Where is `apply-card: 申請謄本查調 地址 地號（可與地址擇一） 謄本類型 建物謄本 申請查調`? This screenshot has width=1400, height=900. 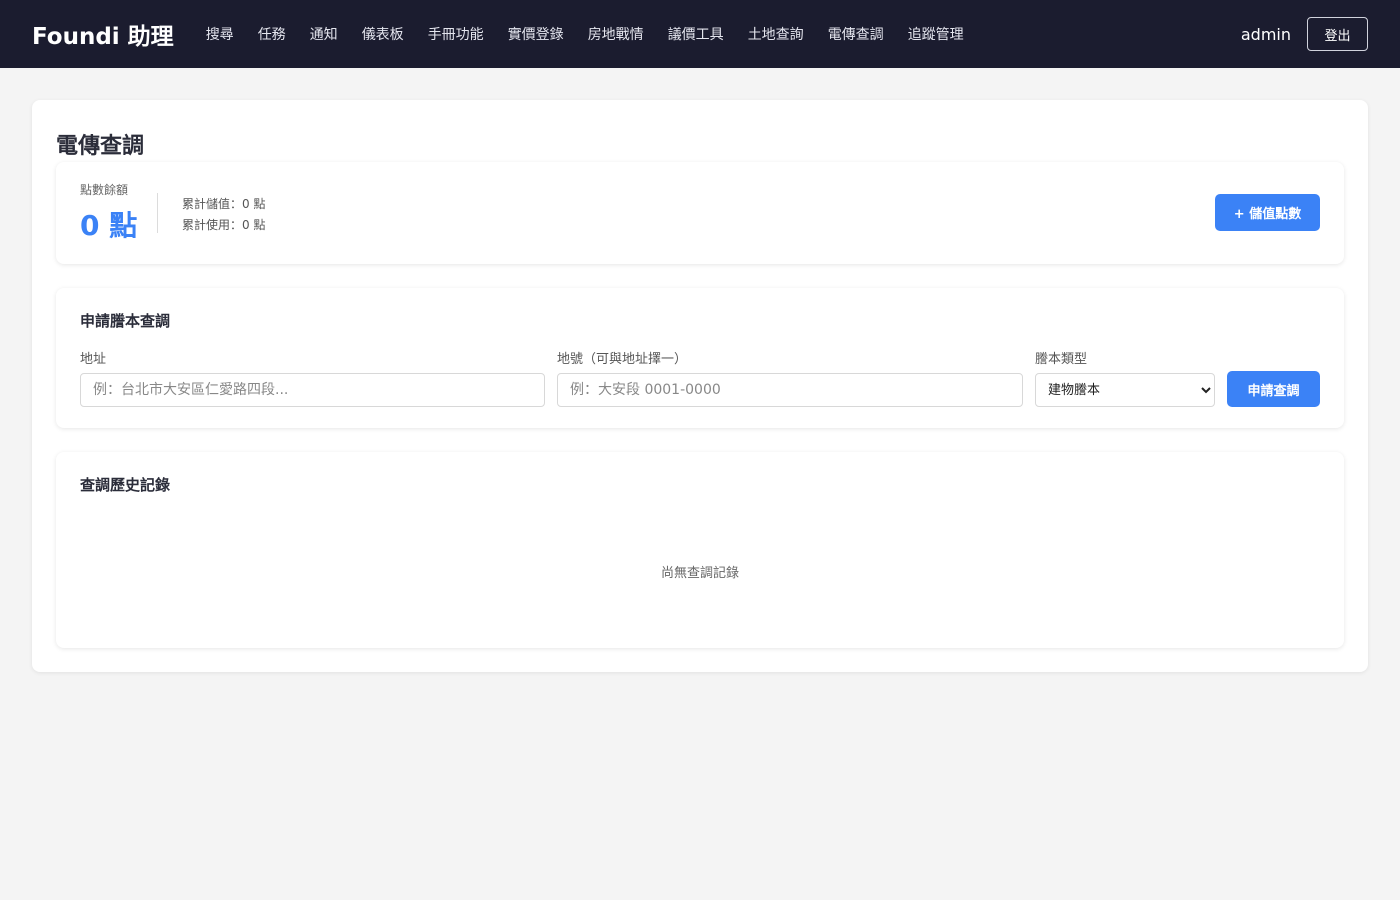 apply-card: 申請謄本查調 地址 地號（可與地址擇一） 謄本類型 建物謄本 申請查調 is located at coordinates (700, 358).